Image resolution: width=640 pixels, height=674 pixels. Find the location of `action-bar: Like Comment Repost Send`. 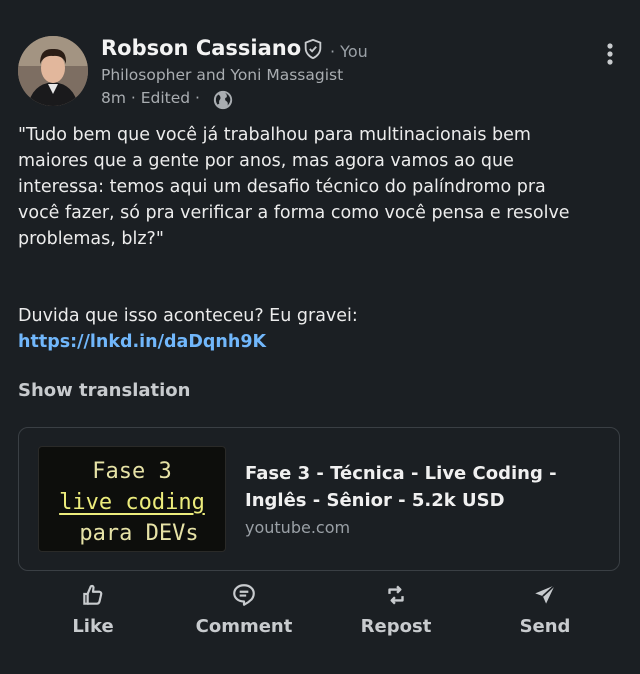

action-bar: Like Comment Repost Send is located at coordinates (320, 617).